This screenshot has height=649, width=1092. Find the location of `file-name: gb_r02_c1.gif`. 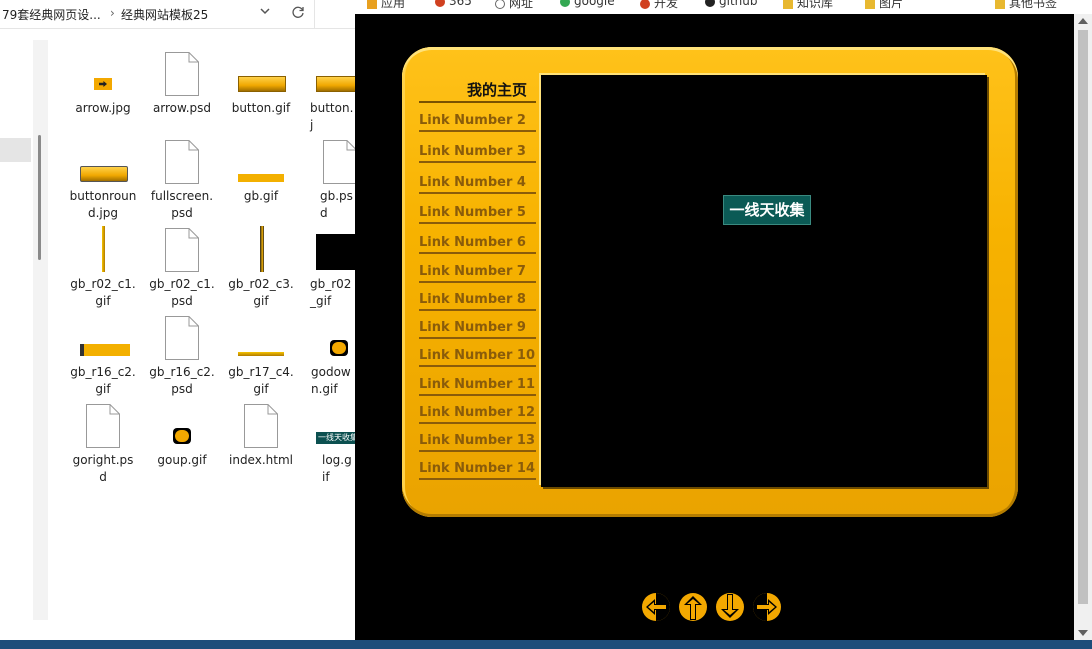

file-name: gb_r02_c1.gif is located at coordinates (103, 292).